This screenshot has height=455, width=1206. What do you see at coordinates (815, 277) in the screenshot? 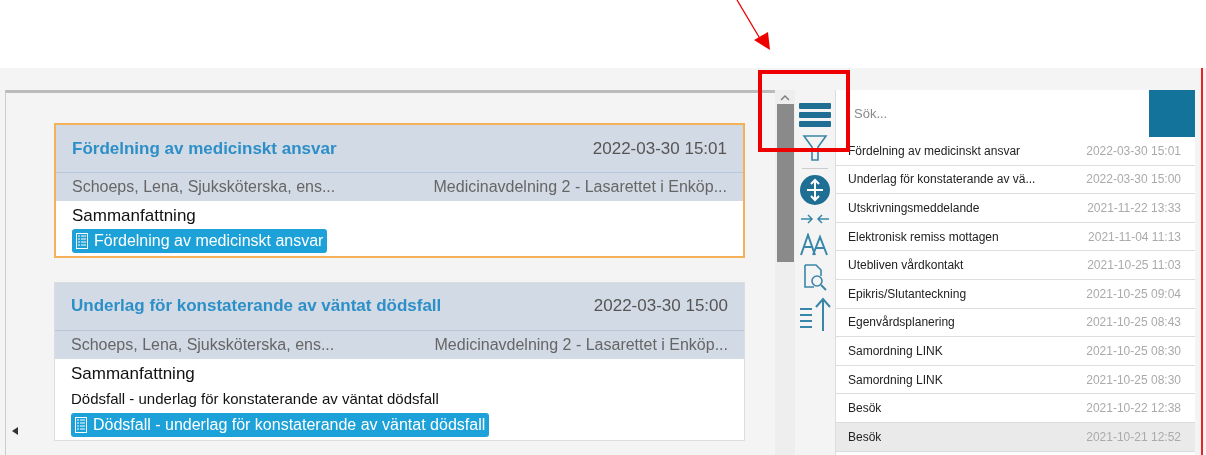
I see `document-search-icon` at bounding box center [815, 277].